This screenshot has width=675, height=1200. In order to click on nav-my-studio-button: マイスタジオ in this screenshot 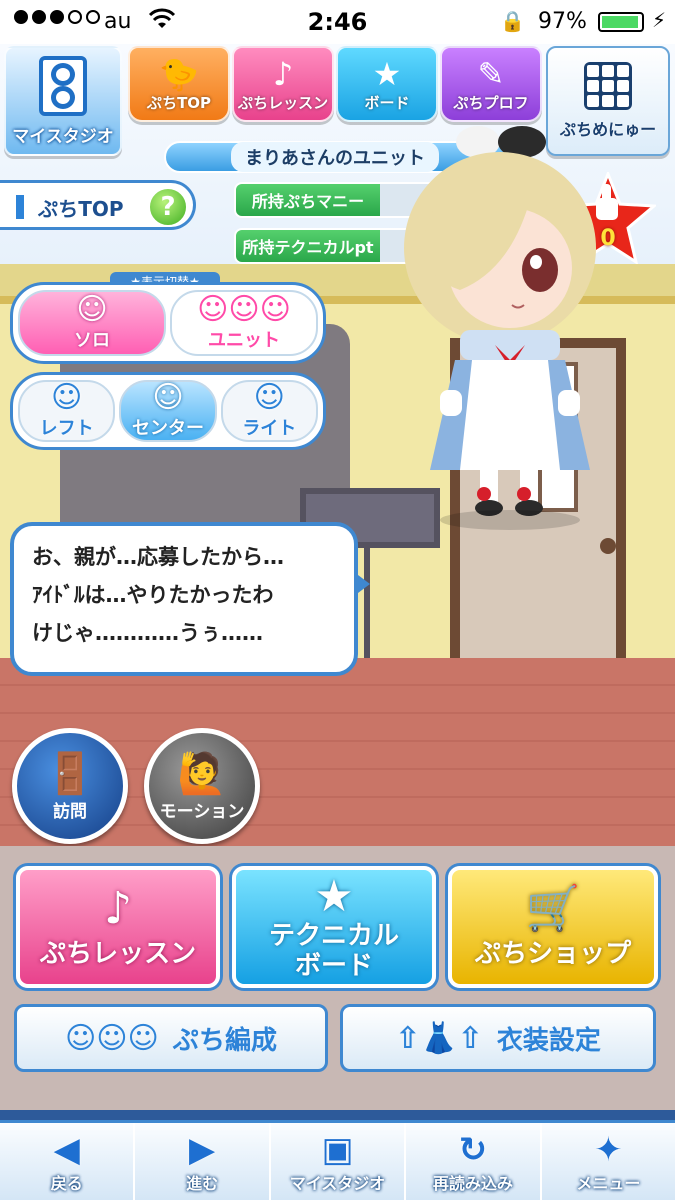, I will do `click(63, 101)`.